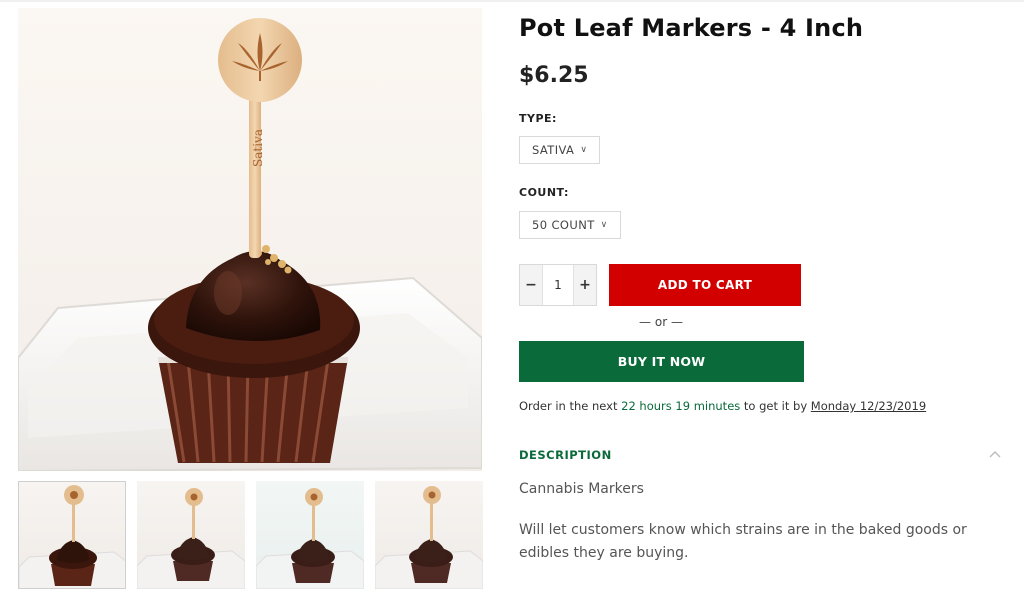  Describe the element at coordinates (553, 150) in the screenshot. I see `type-select-value: SATIVA` at that location.